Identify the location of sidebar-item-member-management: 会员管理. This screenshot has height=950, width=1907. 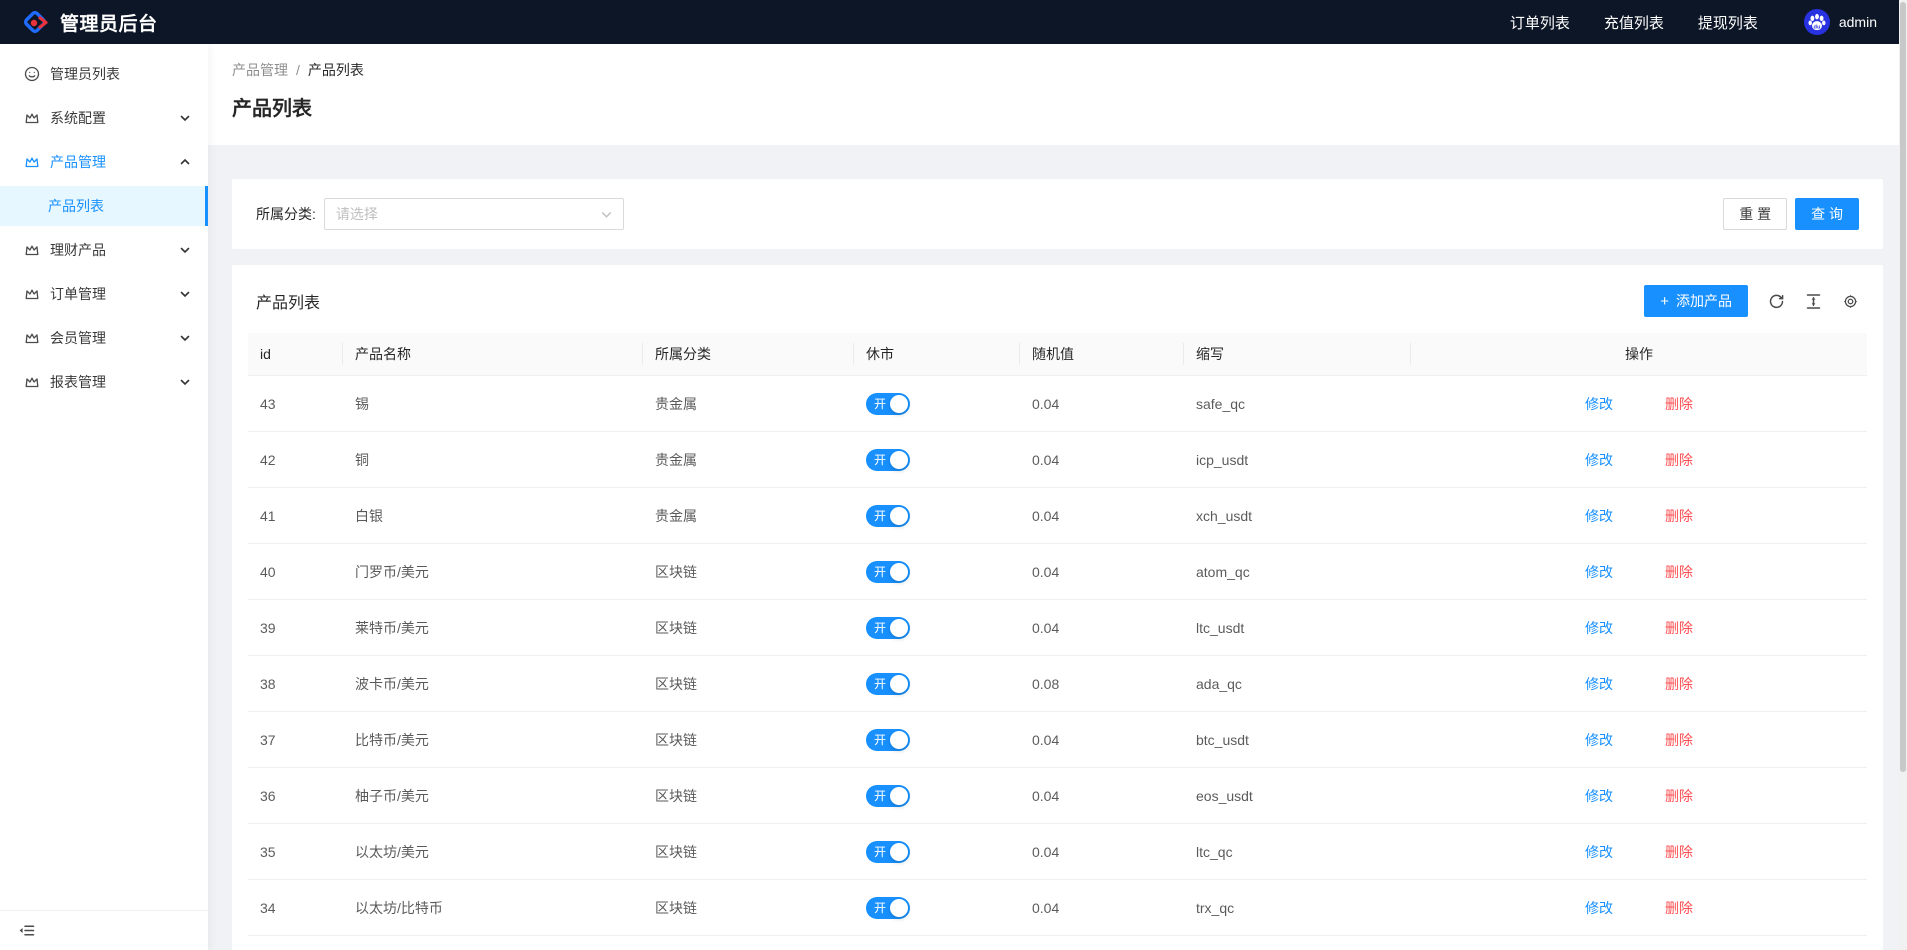
(104, 338).